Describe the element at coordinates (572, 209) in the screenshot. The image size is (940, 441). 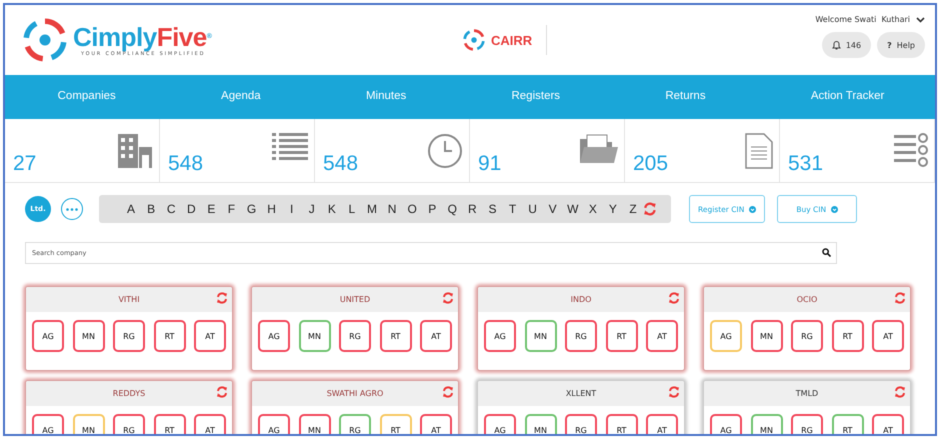
I see `letter-filter: W` at that location.